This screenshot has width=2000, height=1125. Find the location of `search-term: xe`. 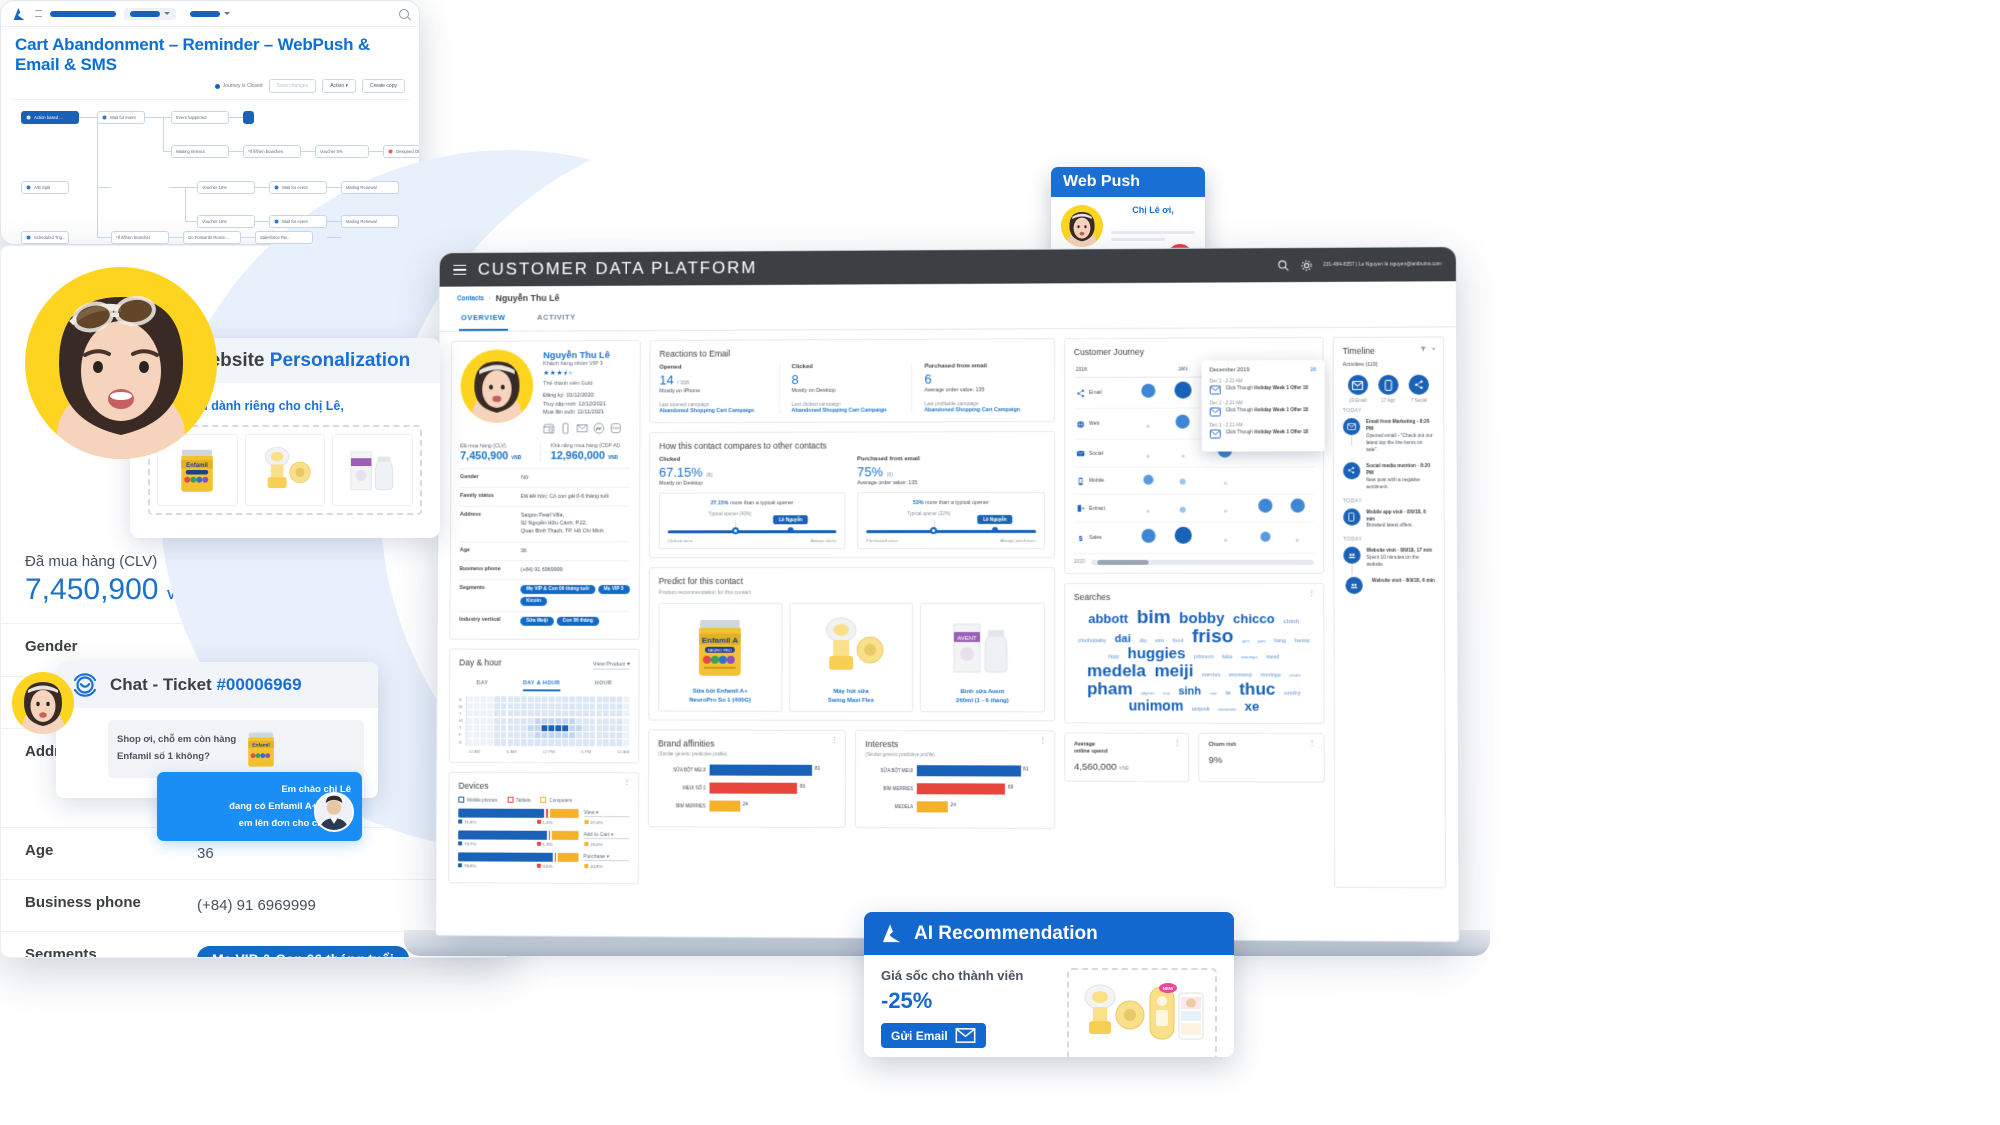

search-term: xe is located at coordinates (1252, 706).